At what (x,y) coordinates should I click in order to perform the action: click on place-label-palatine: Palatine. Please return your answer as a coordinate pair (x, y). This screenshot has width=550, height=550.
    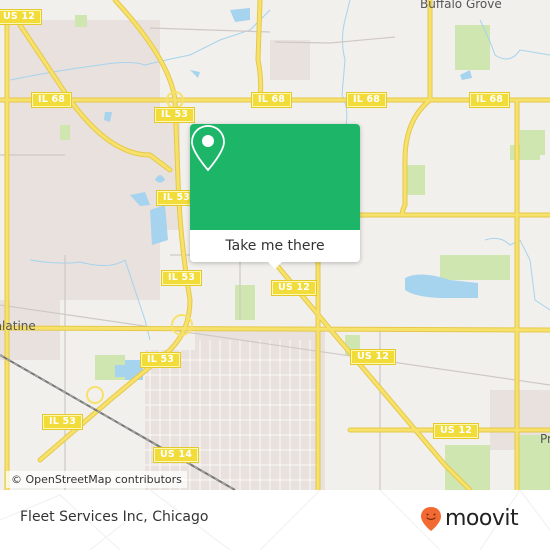
    Looking at the image, I should click on (18, 326).